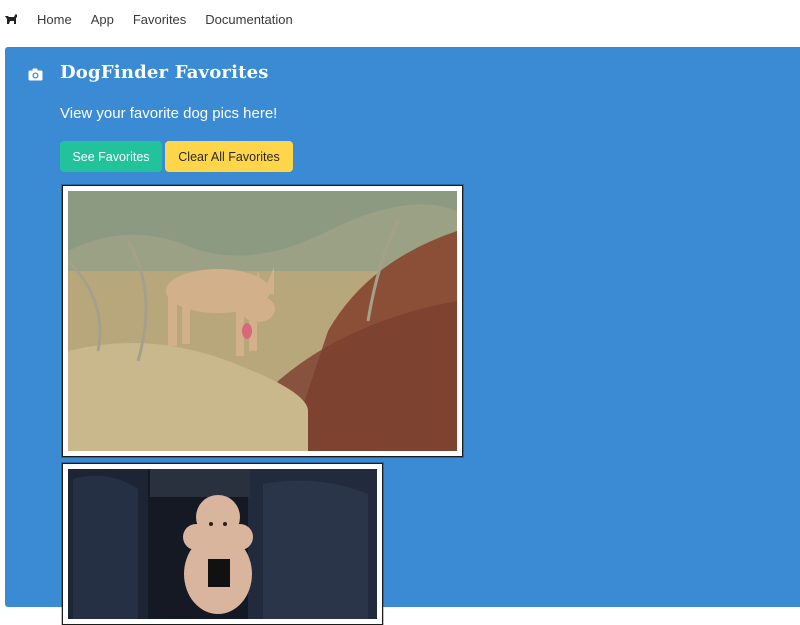 The image size is (800, 625). Describe the element at coordinates (400, 19) in the screenshot. I see `top-navbar: Home App Favorites Documentation` at that location.